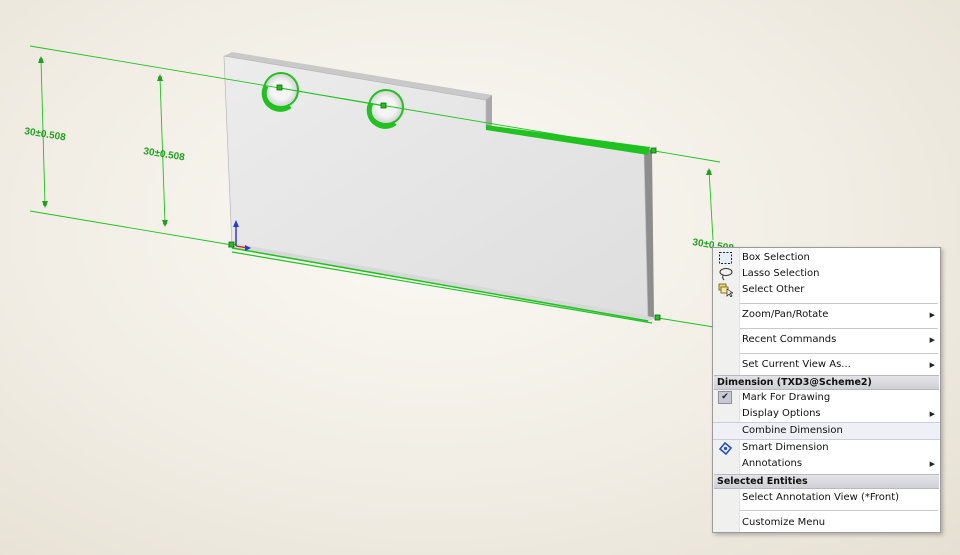 The width and height of the screenshot is (960, 555). I want to click on menu-item-smart-dimension: Smart Dimension, so click(826, 448).